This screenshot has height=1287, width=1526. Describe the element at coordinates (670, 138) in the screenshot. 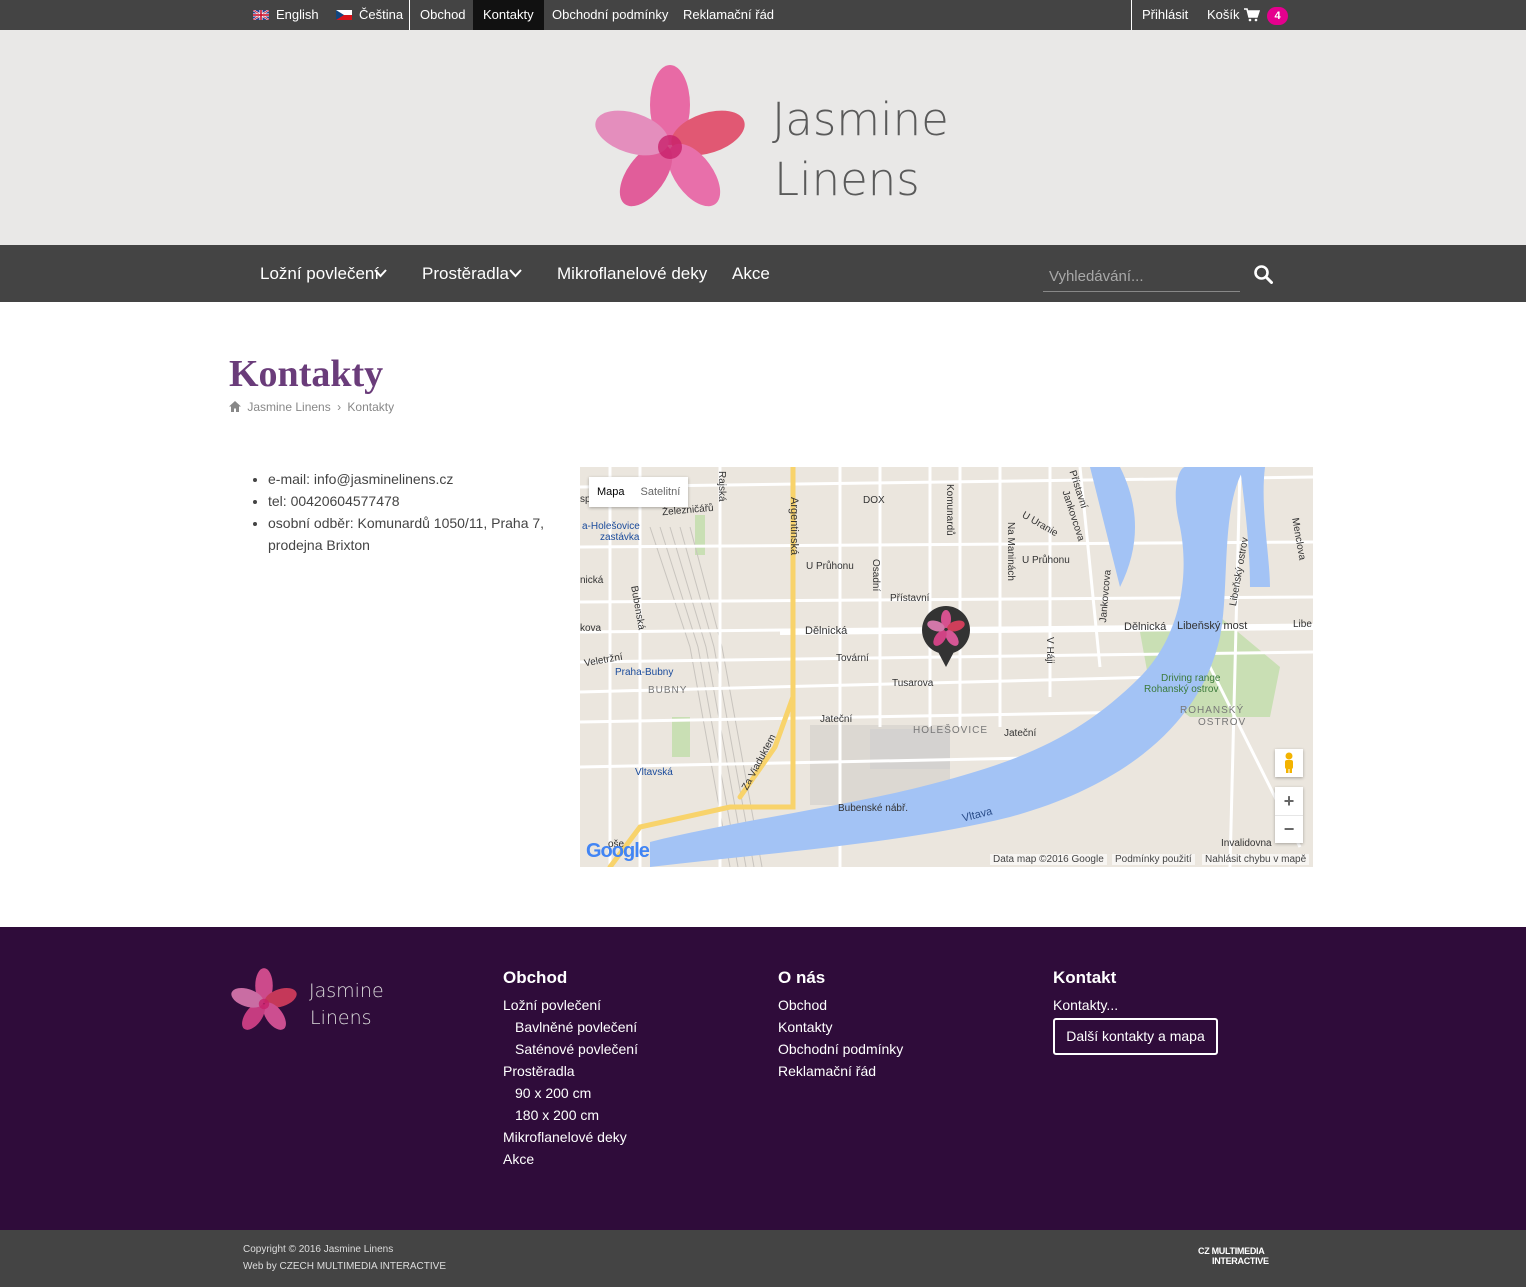

I see `jasmine-flower-logo-icon` at that location.